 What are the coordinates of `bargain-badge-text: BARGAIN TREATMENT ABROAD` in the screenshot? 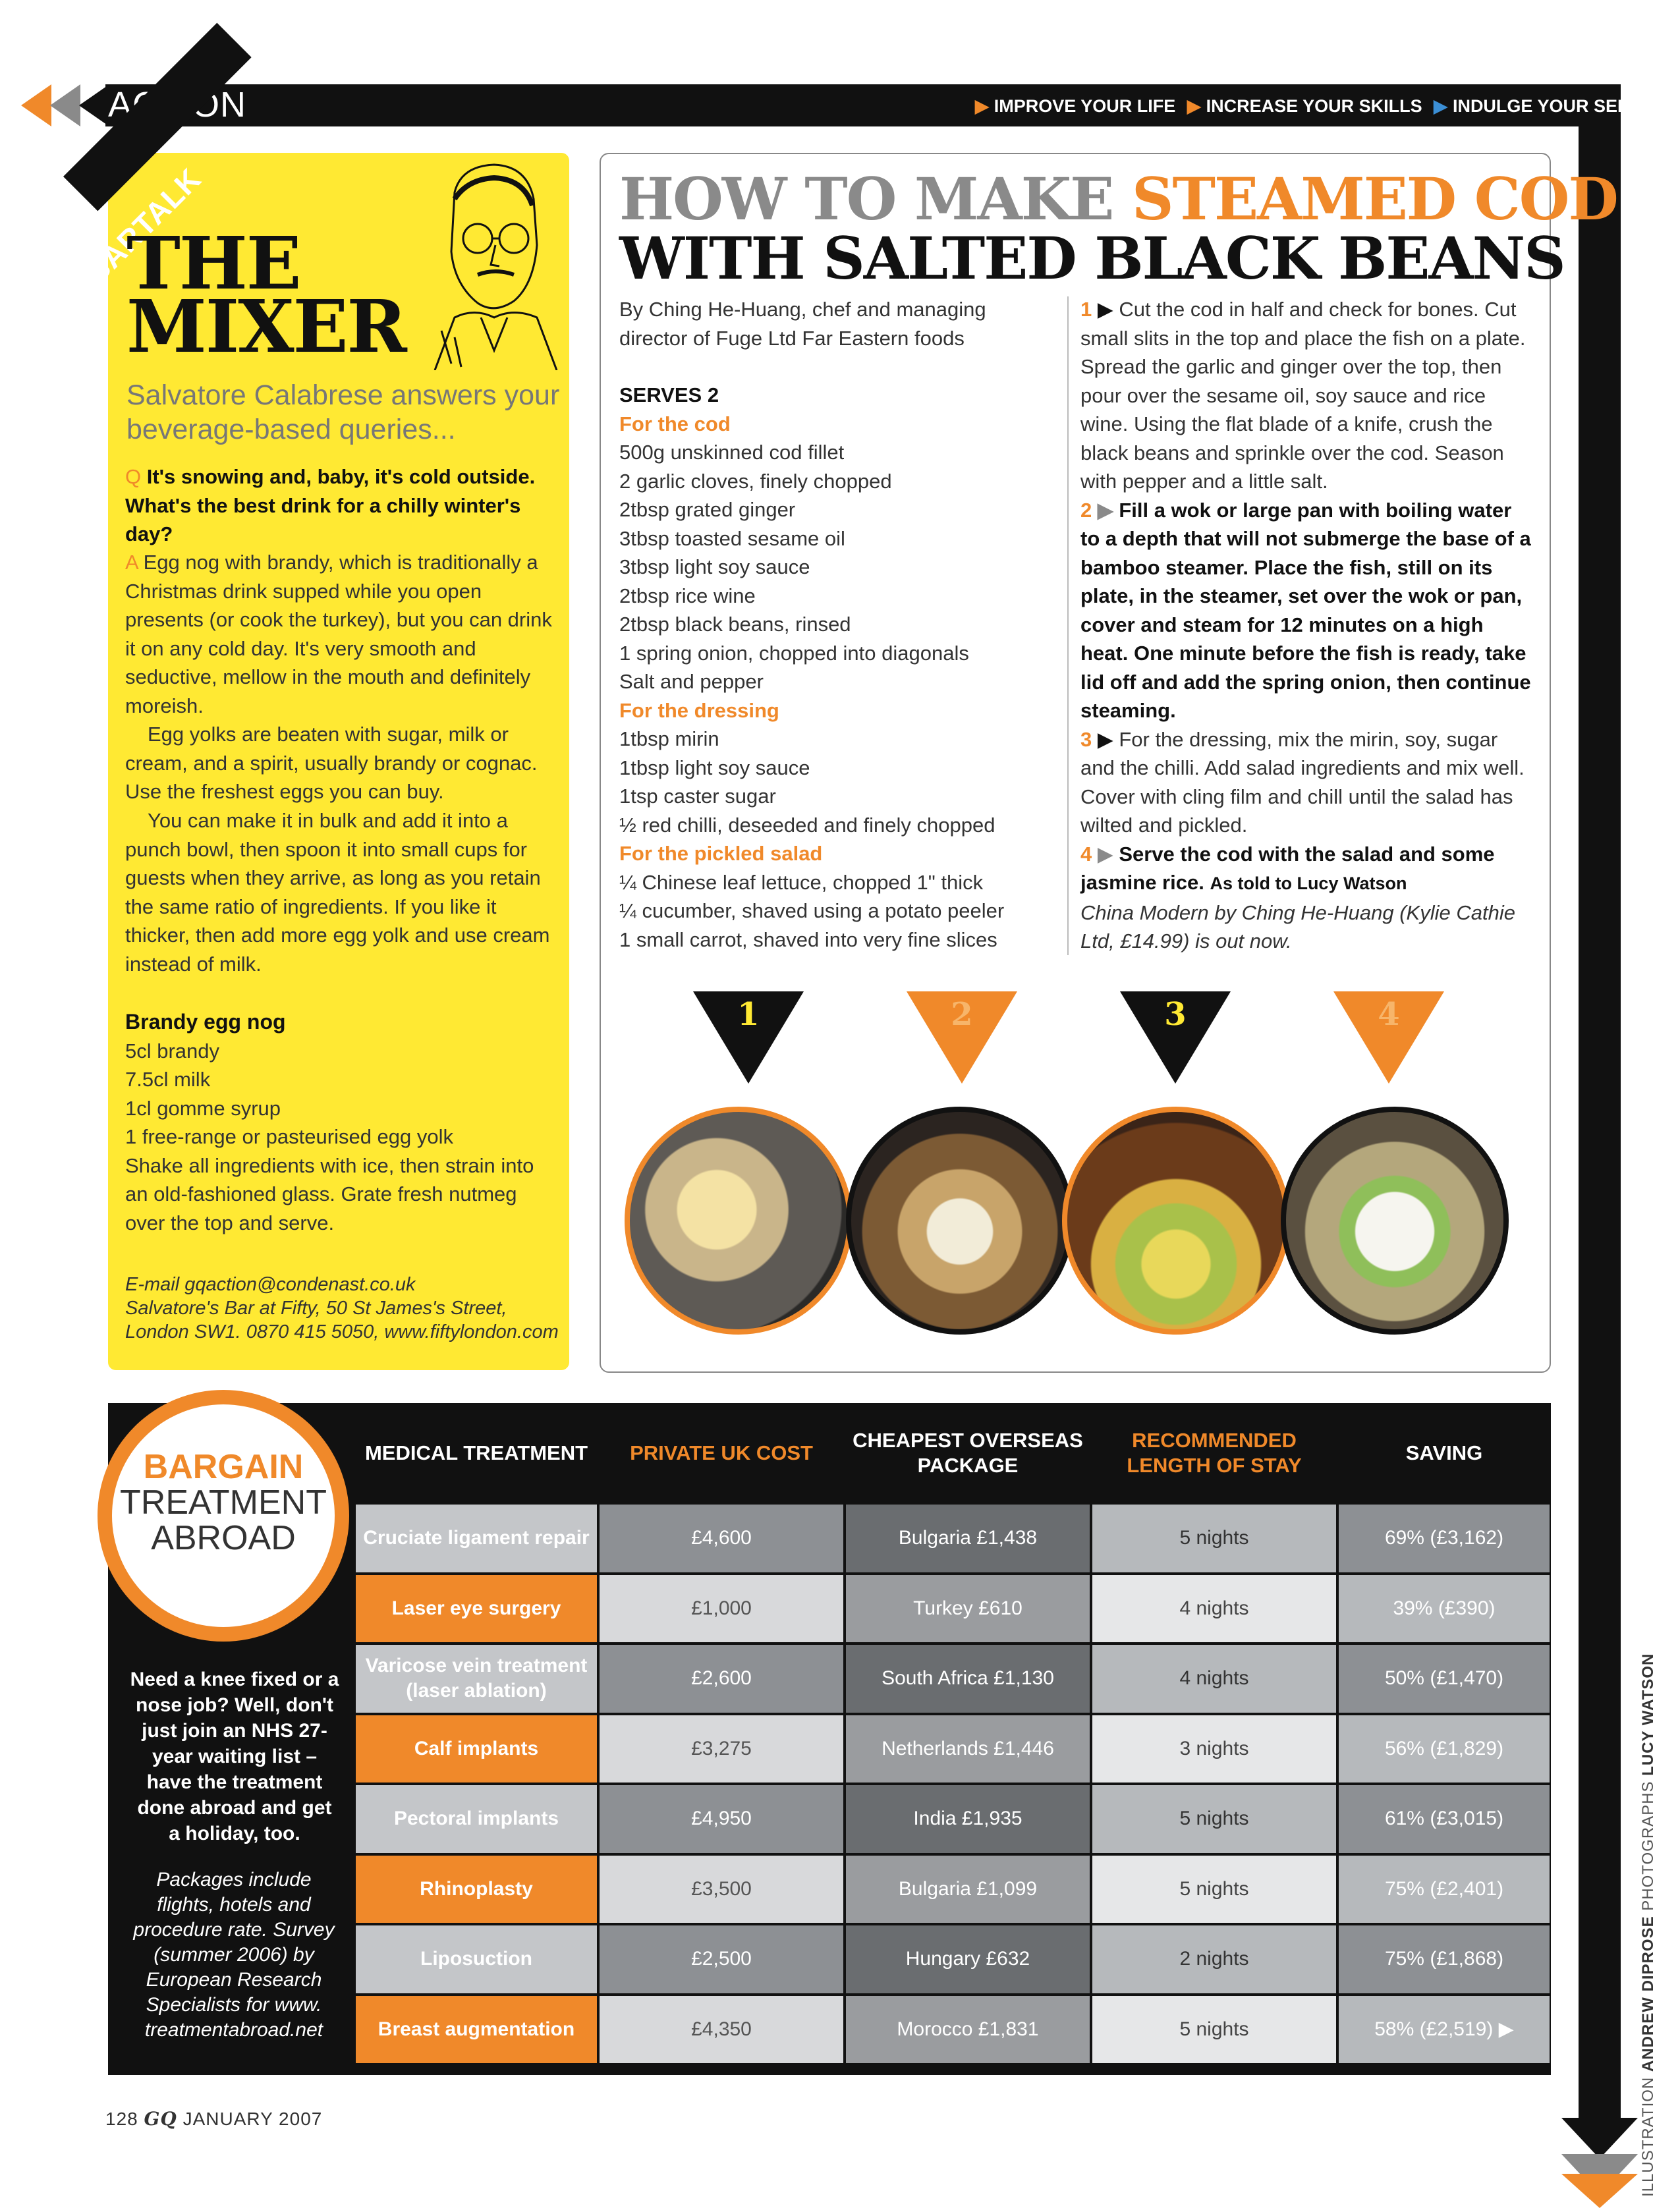 It's located at (223, 1502).